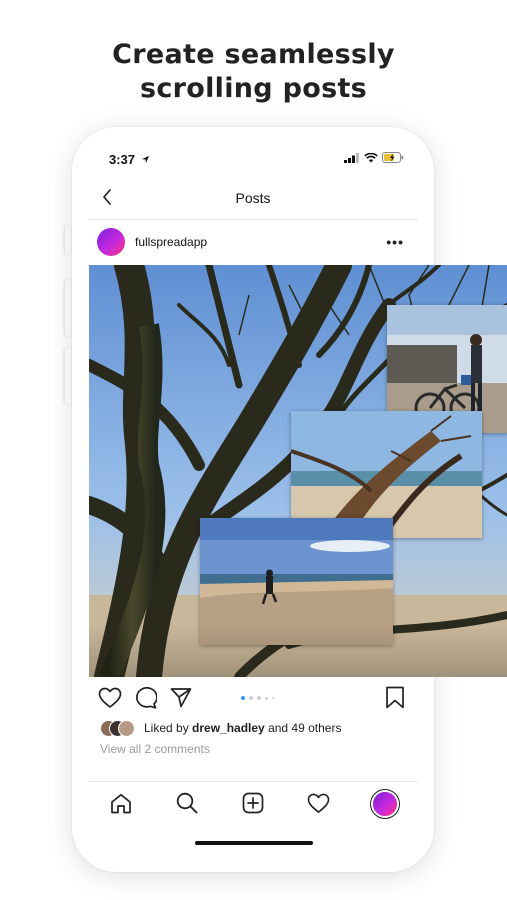 This screenshot has height=900, width=507. I want to click on status-time: 3:37, so click(129, 159).